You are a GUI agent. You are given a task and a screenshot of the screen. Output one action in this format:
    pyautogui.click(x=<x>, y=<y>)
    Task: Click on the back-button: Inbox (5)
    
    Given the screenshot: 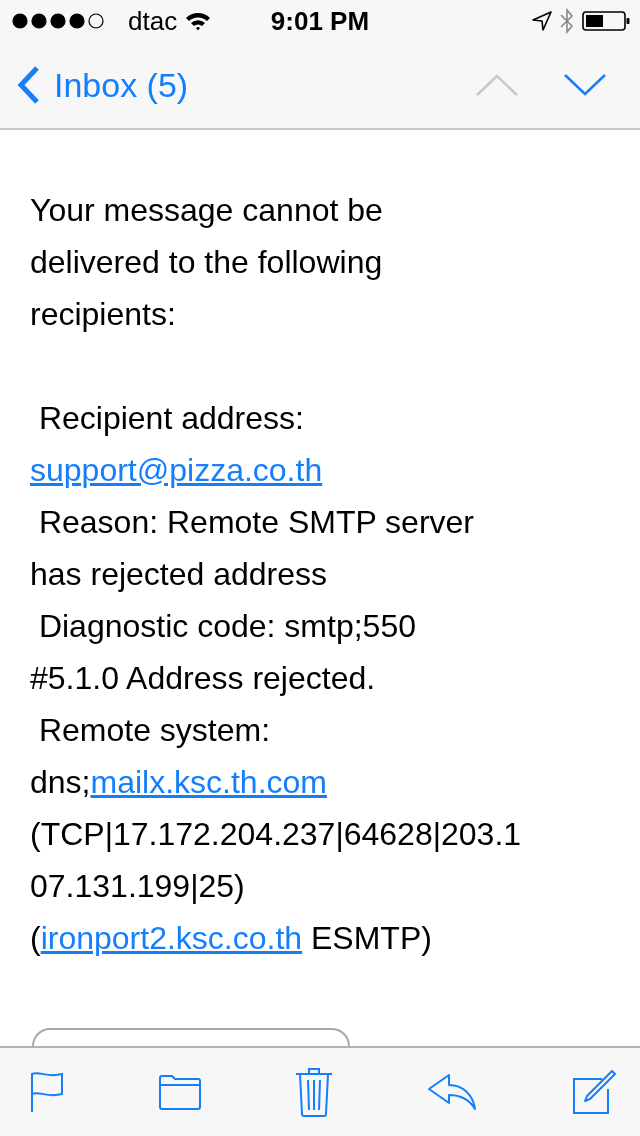 What is the action you would take?
    pyautogui.click(x=102, y=85)
    